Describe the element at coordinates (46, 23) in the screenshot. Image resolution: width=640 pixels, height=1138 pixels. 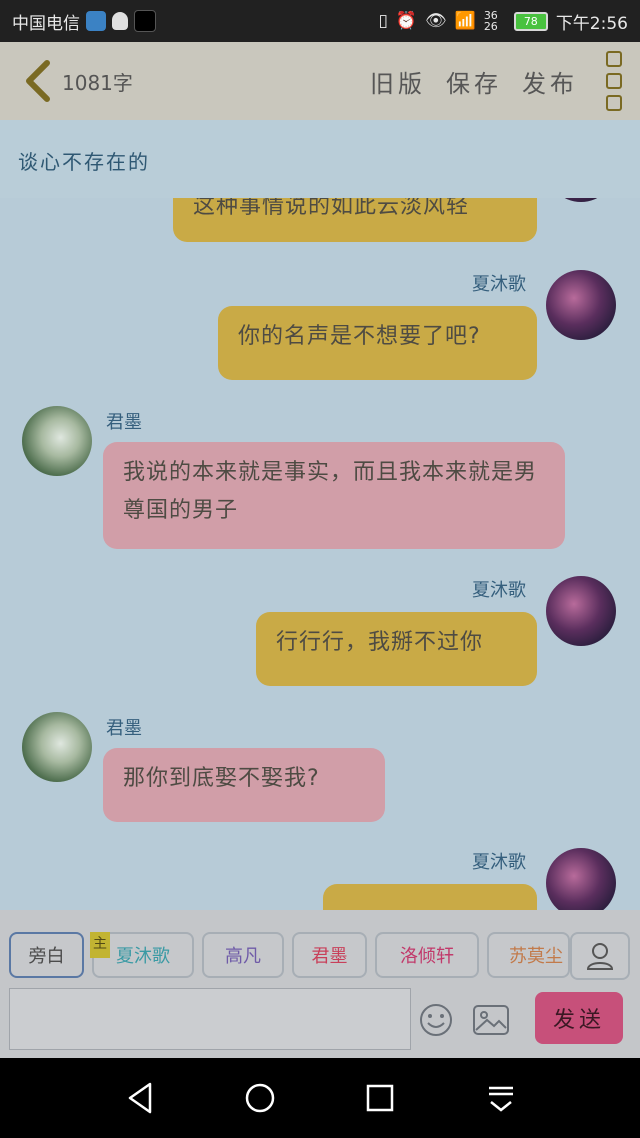
I see `carrier-label: 中国电信` at that location.